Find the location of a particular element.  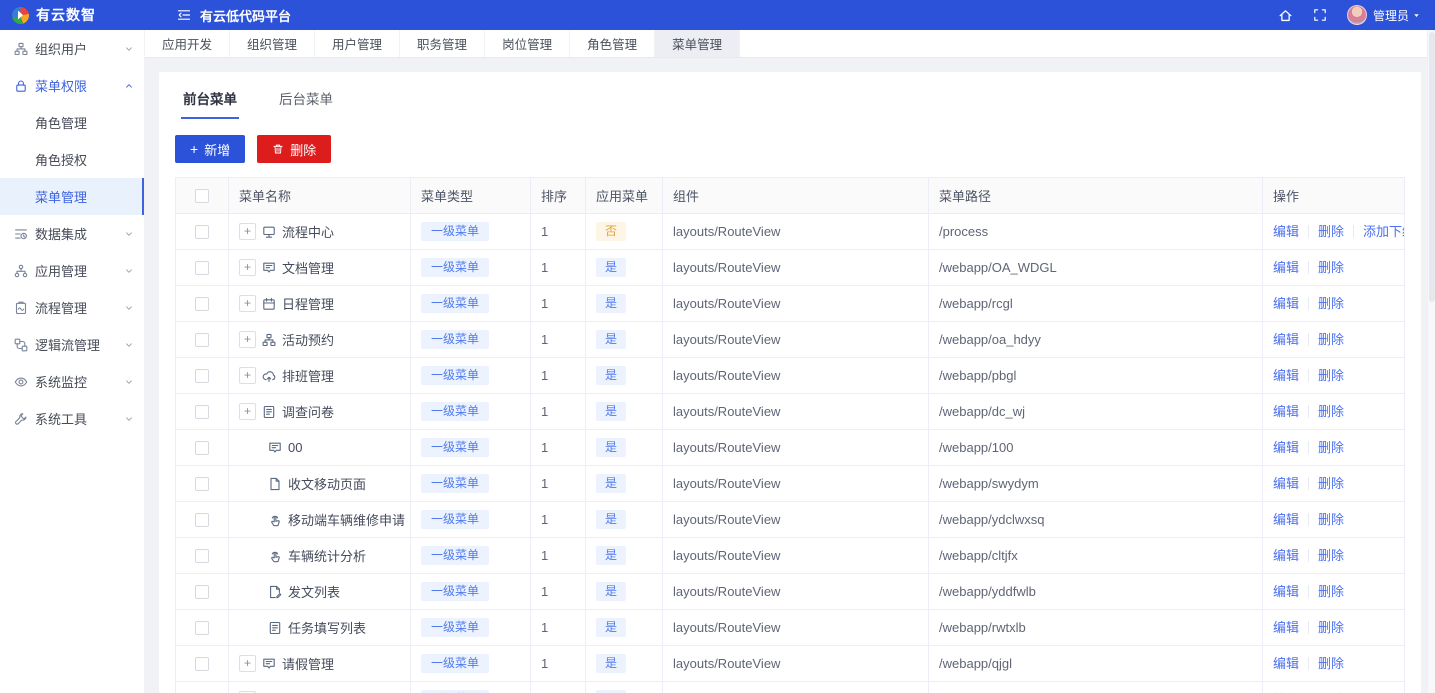

top-tab: 应用开发 is located at coordinates (188, 43).